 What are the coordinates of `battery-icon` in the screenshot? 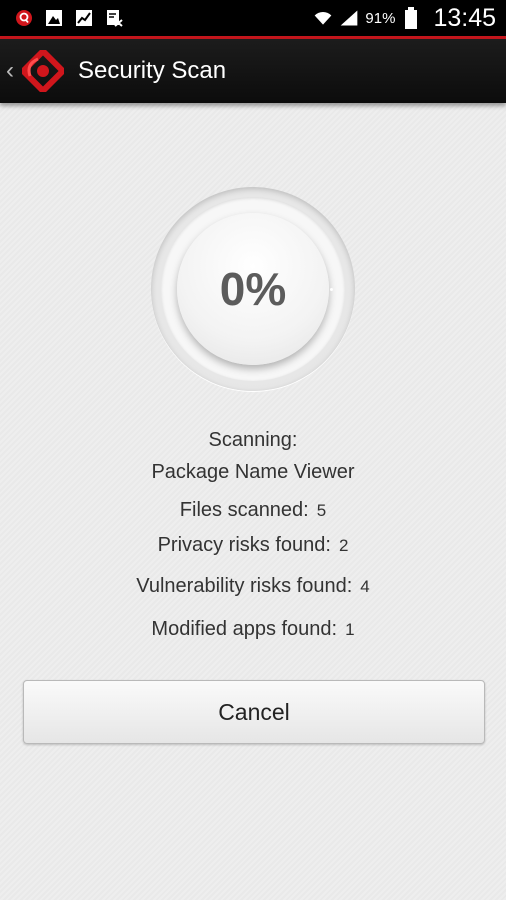 It's located at (411, 18).